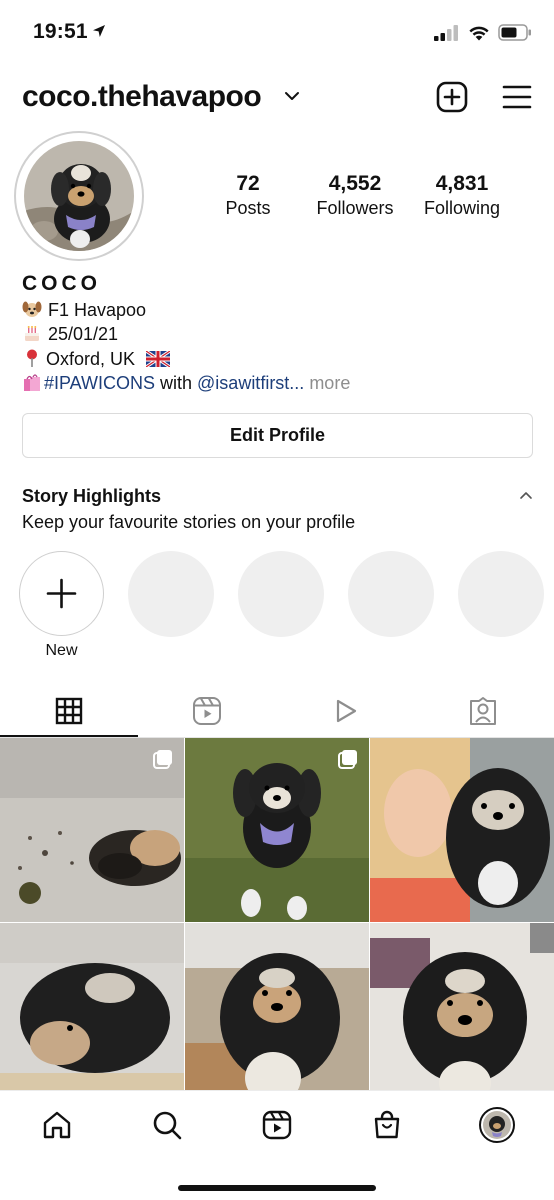 This screenshot has height=1200, width=554. Describe the element at coordinates (99, 31) in the screenshot. I see `location-arrow-icon` at that location.